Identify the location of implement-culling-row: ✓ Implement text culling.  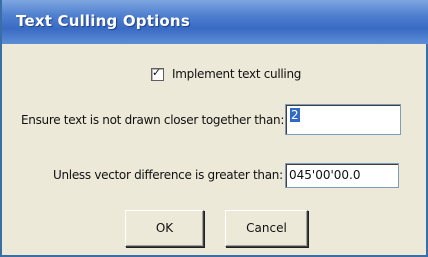
(226, 73).